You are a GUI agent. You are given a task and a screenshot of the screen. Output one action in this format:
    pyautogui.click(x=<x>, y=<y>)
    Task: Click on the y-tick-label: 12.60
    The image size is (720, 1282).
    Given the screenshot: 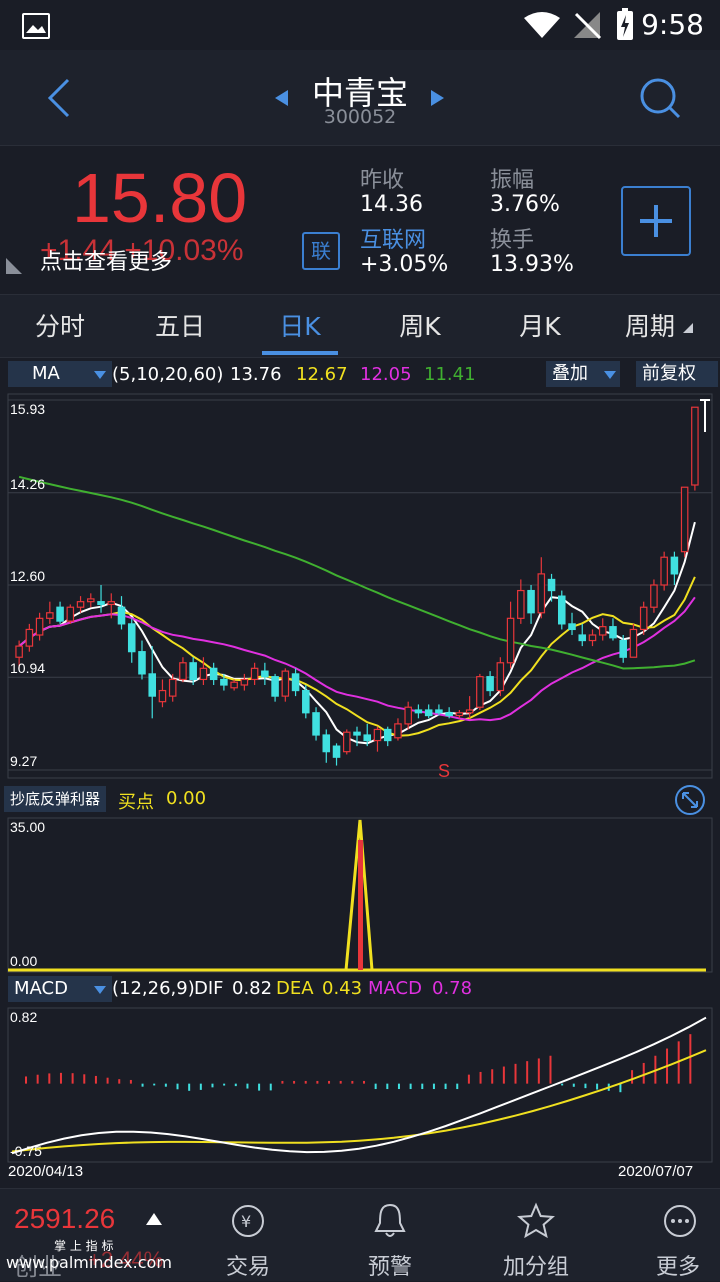 What is the action you would take?
    pyautogui.click(x=27, y=576)
    